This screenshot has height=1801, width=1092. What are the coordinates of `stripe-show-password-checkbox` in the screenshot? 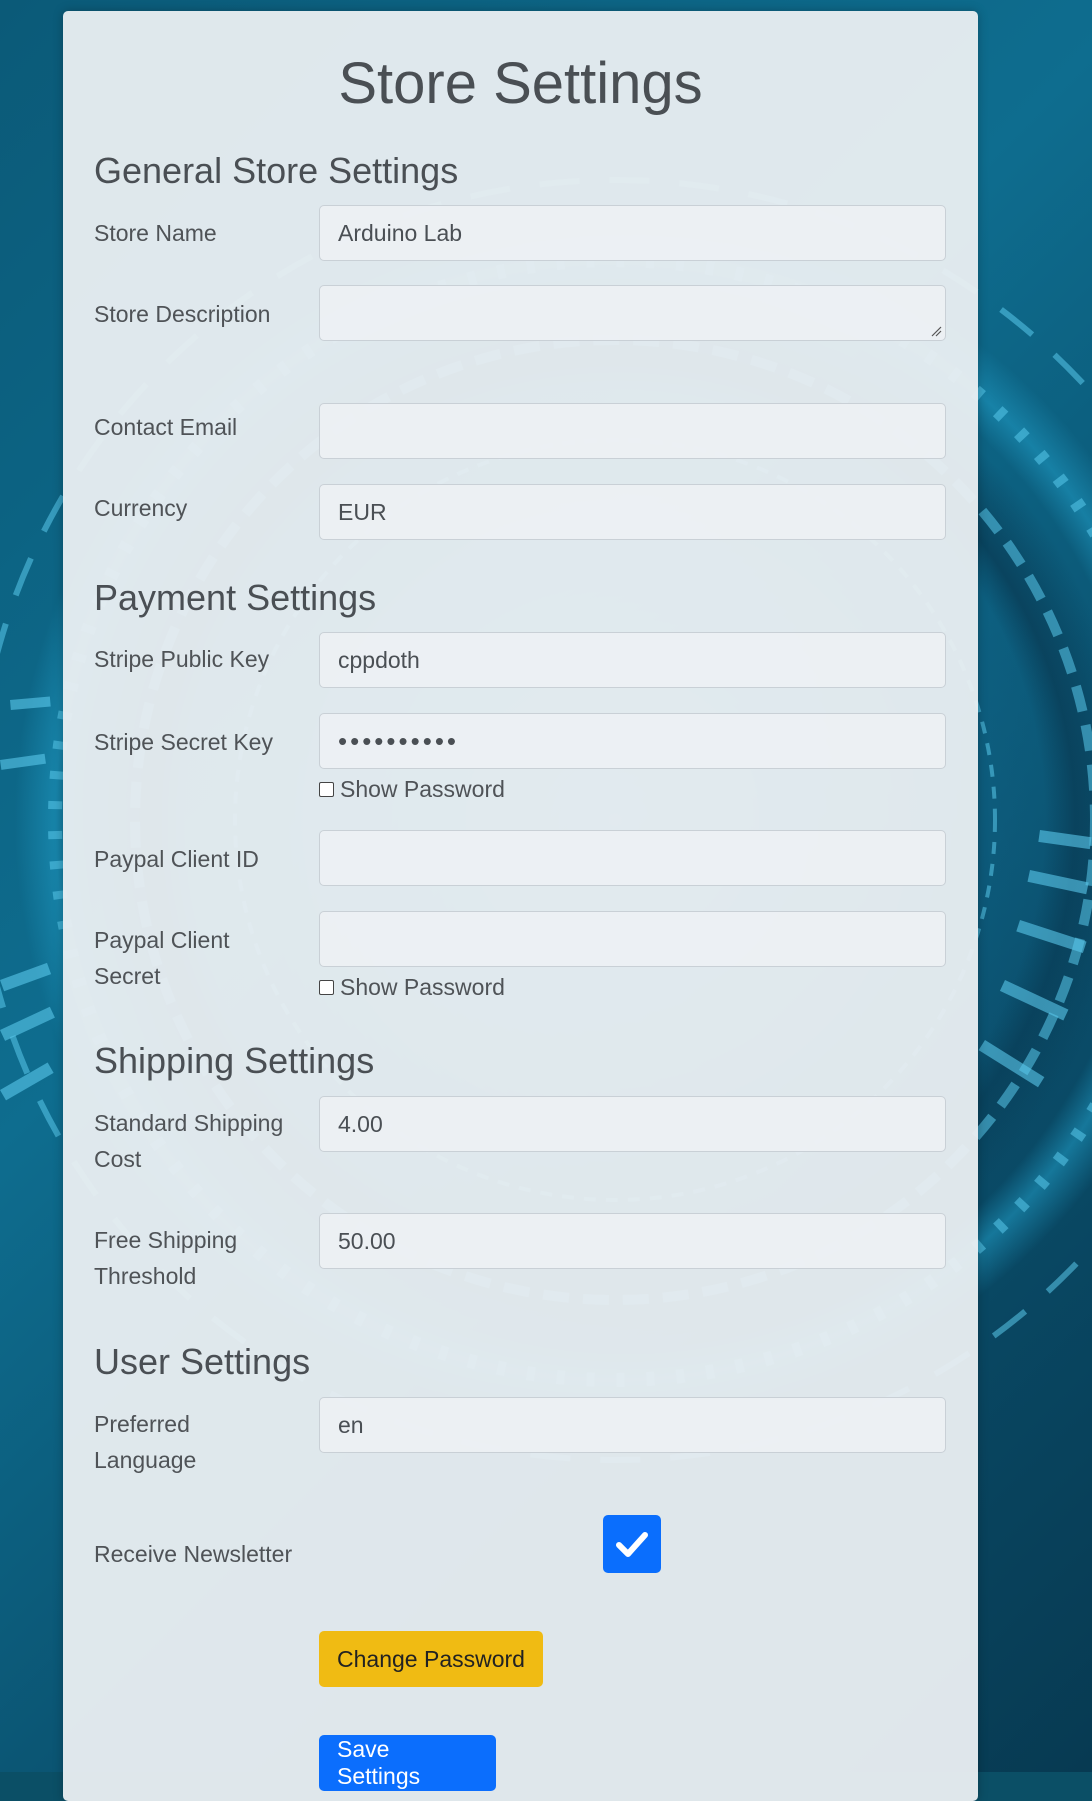 It's located at (326, 789).